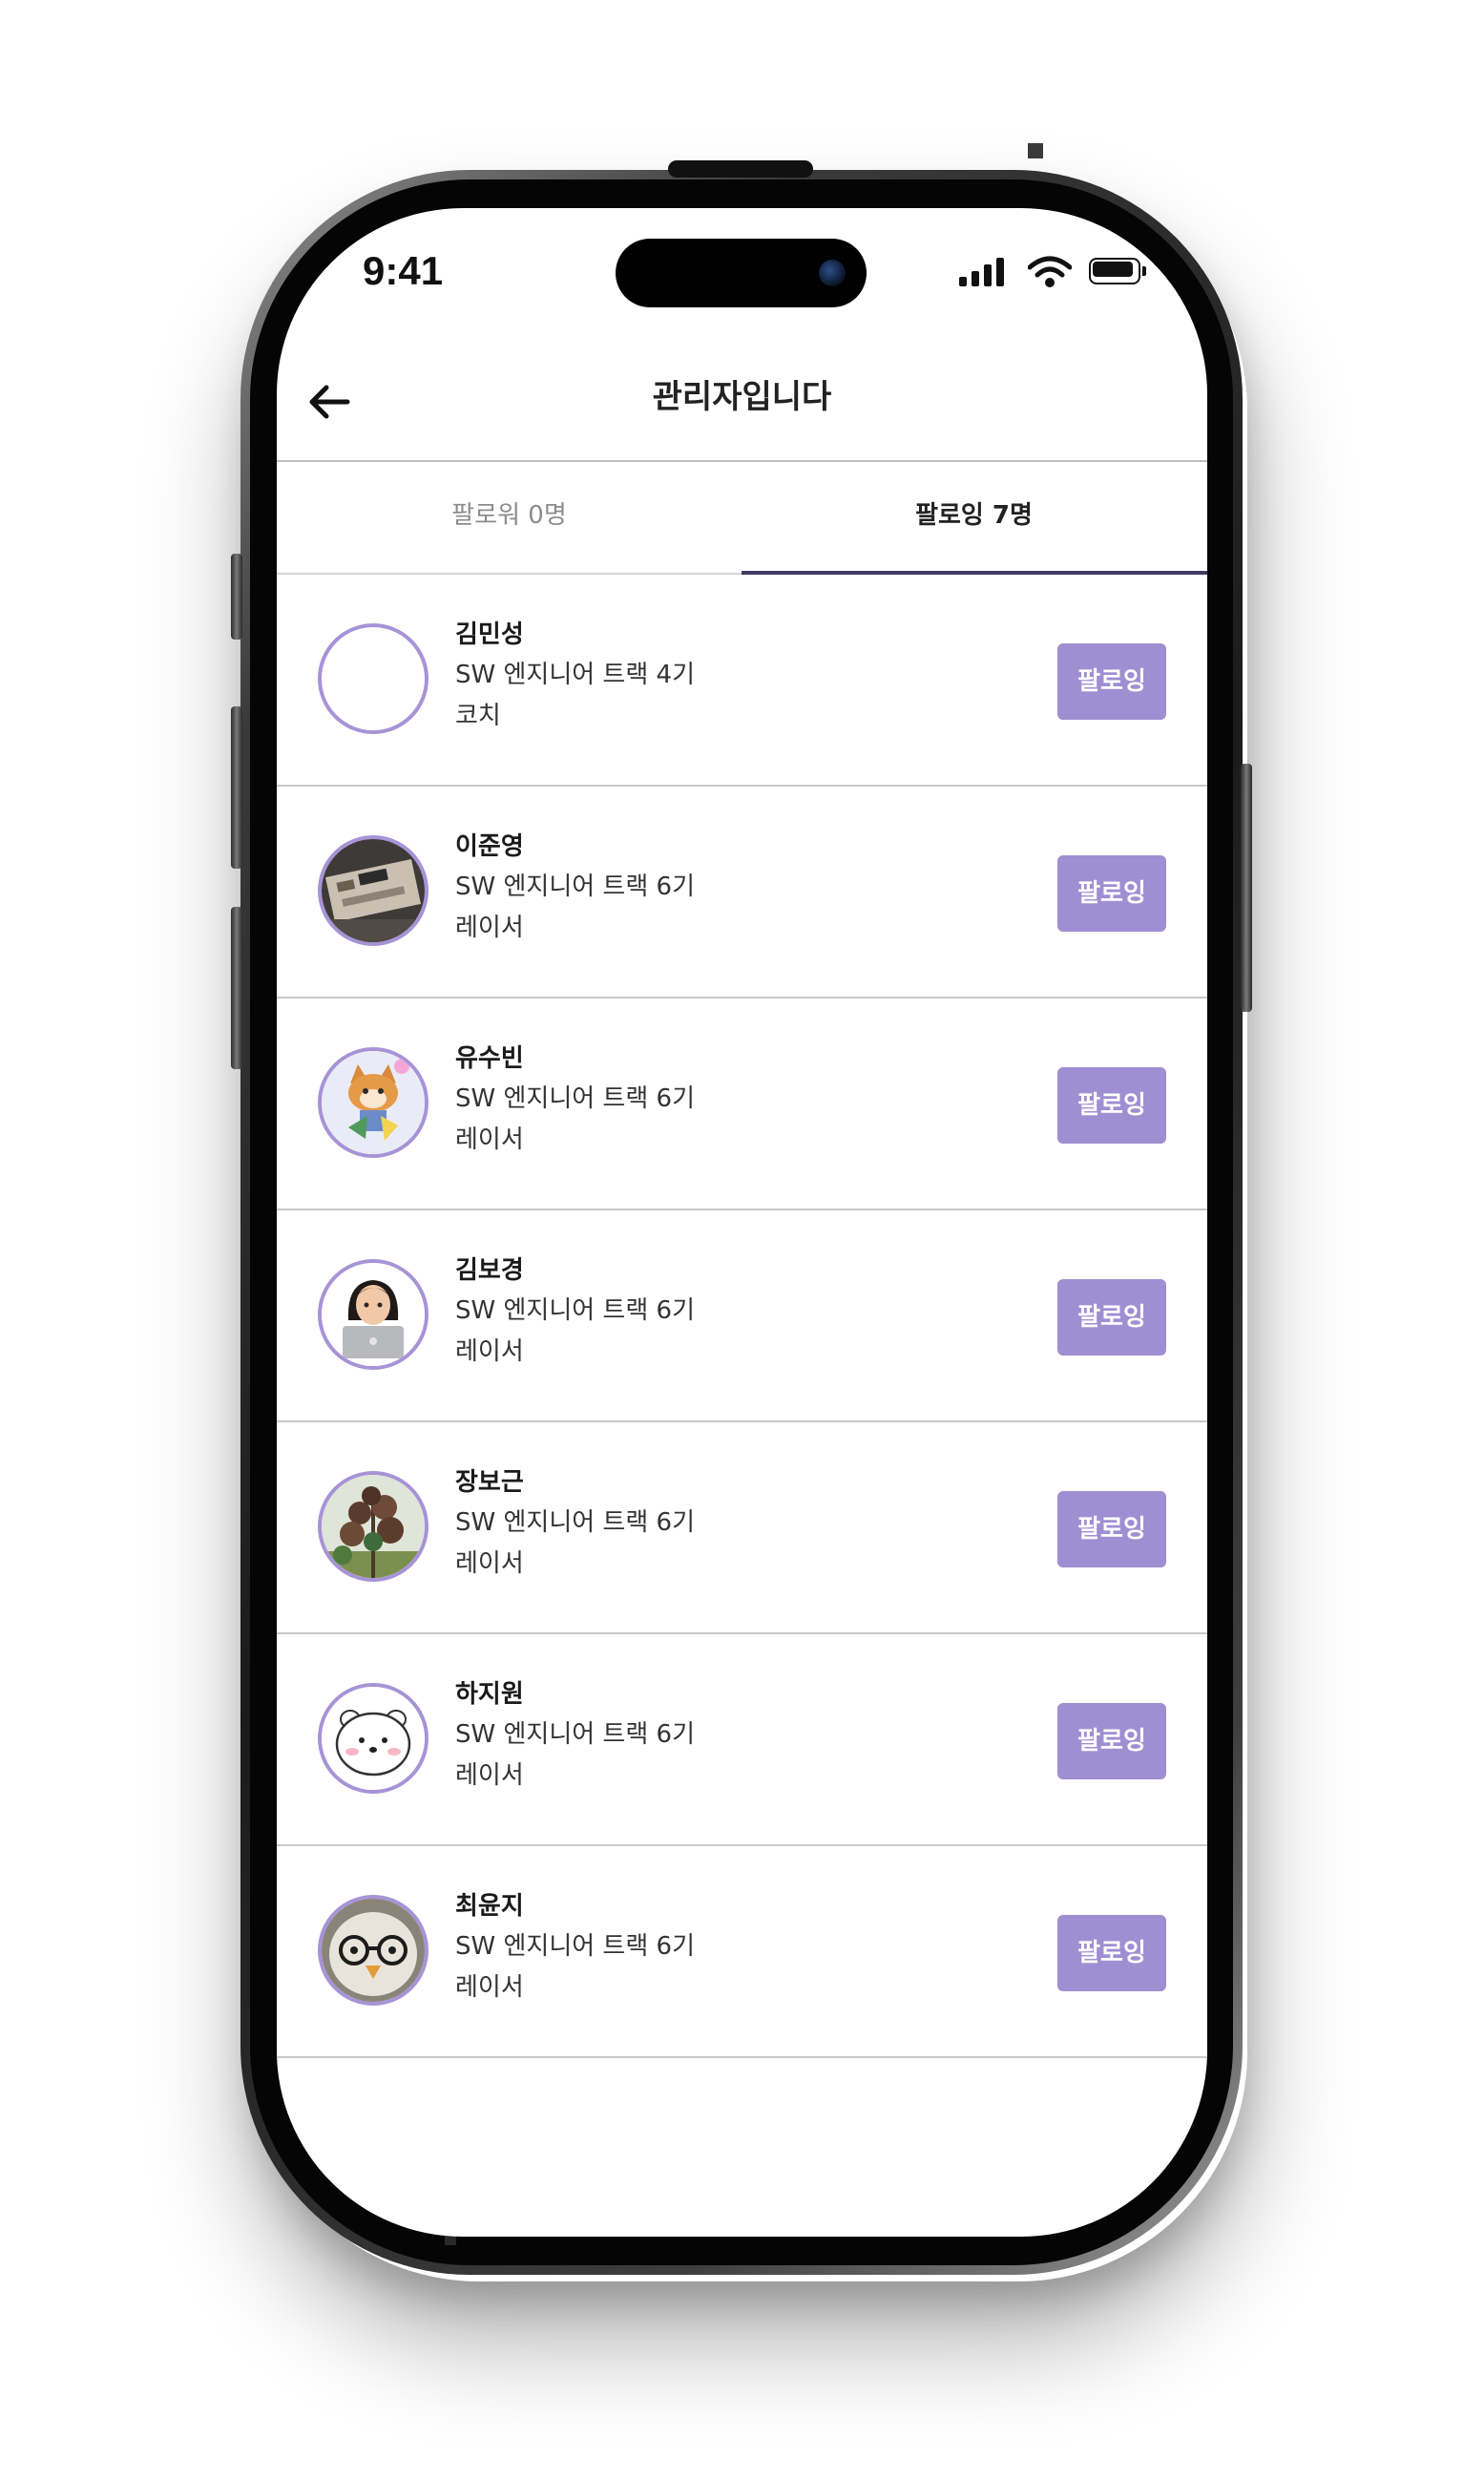 The height and width of the screenshot is (2481, 1484). What do you see at coordinates (489, 1482) in the screenshot?
I see `user-name: 장보근` at bounding box center [489, 1482].